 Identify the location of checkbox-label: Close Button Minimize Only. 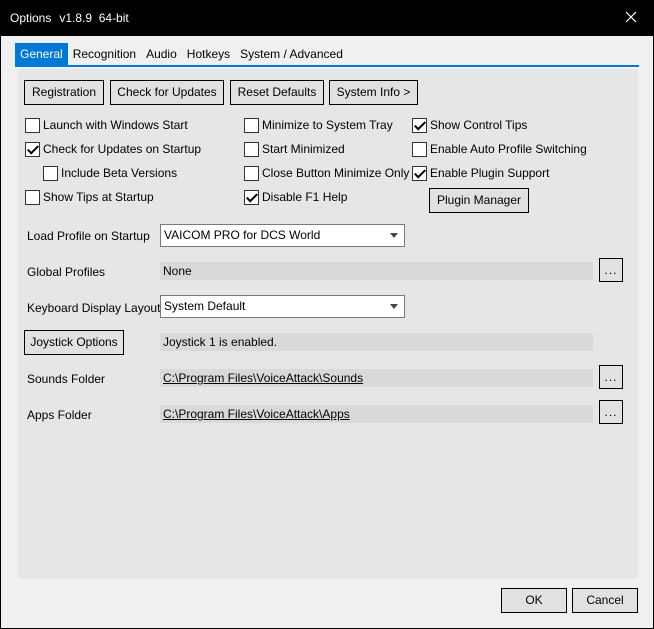
(336, 173).